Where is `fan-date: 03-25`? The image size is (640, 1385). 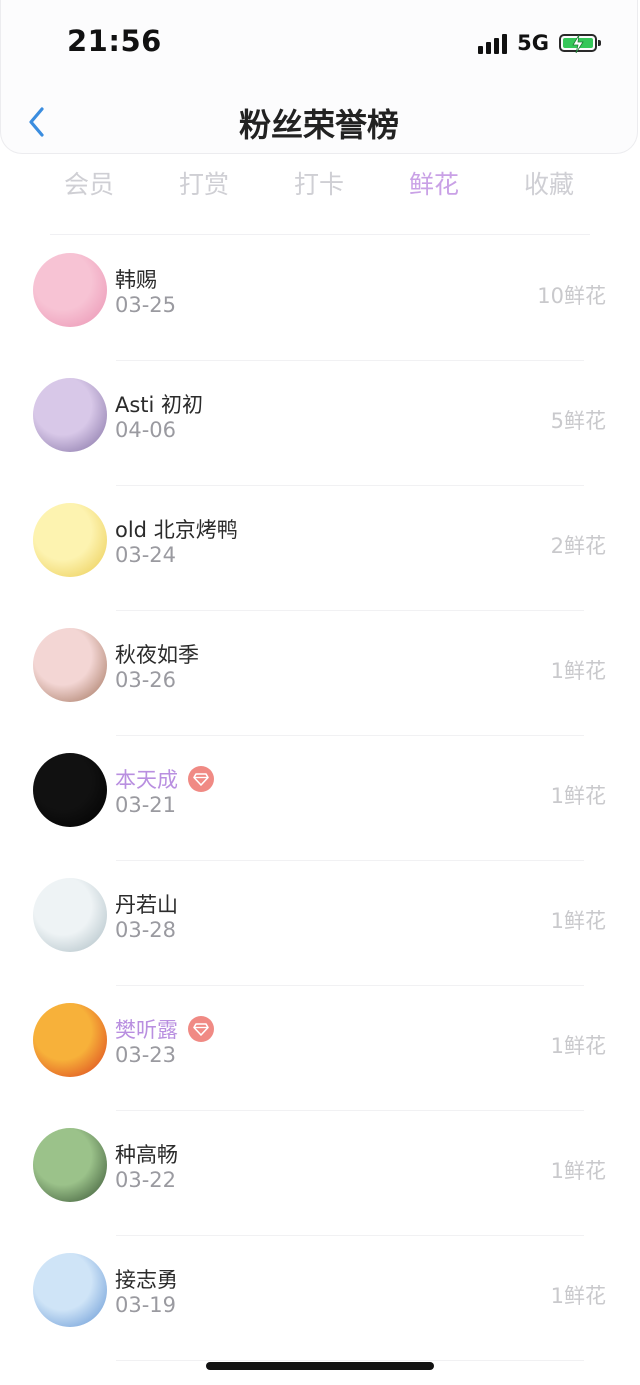 fan-date: 03-25 is located at coordinates (146, 305).